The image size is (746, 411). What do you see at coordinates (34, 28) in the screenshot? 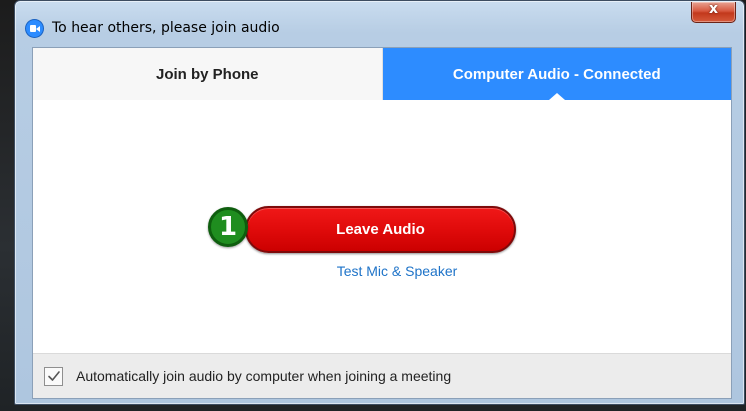
I see `zoom-camera-icon` at bounding box center [34, 28].